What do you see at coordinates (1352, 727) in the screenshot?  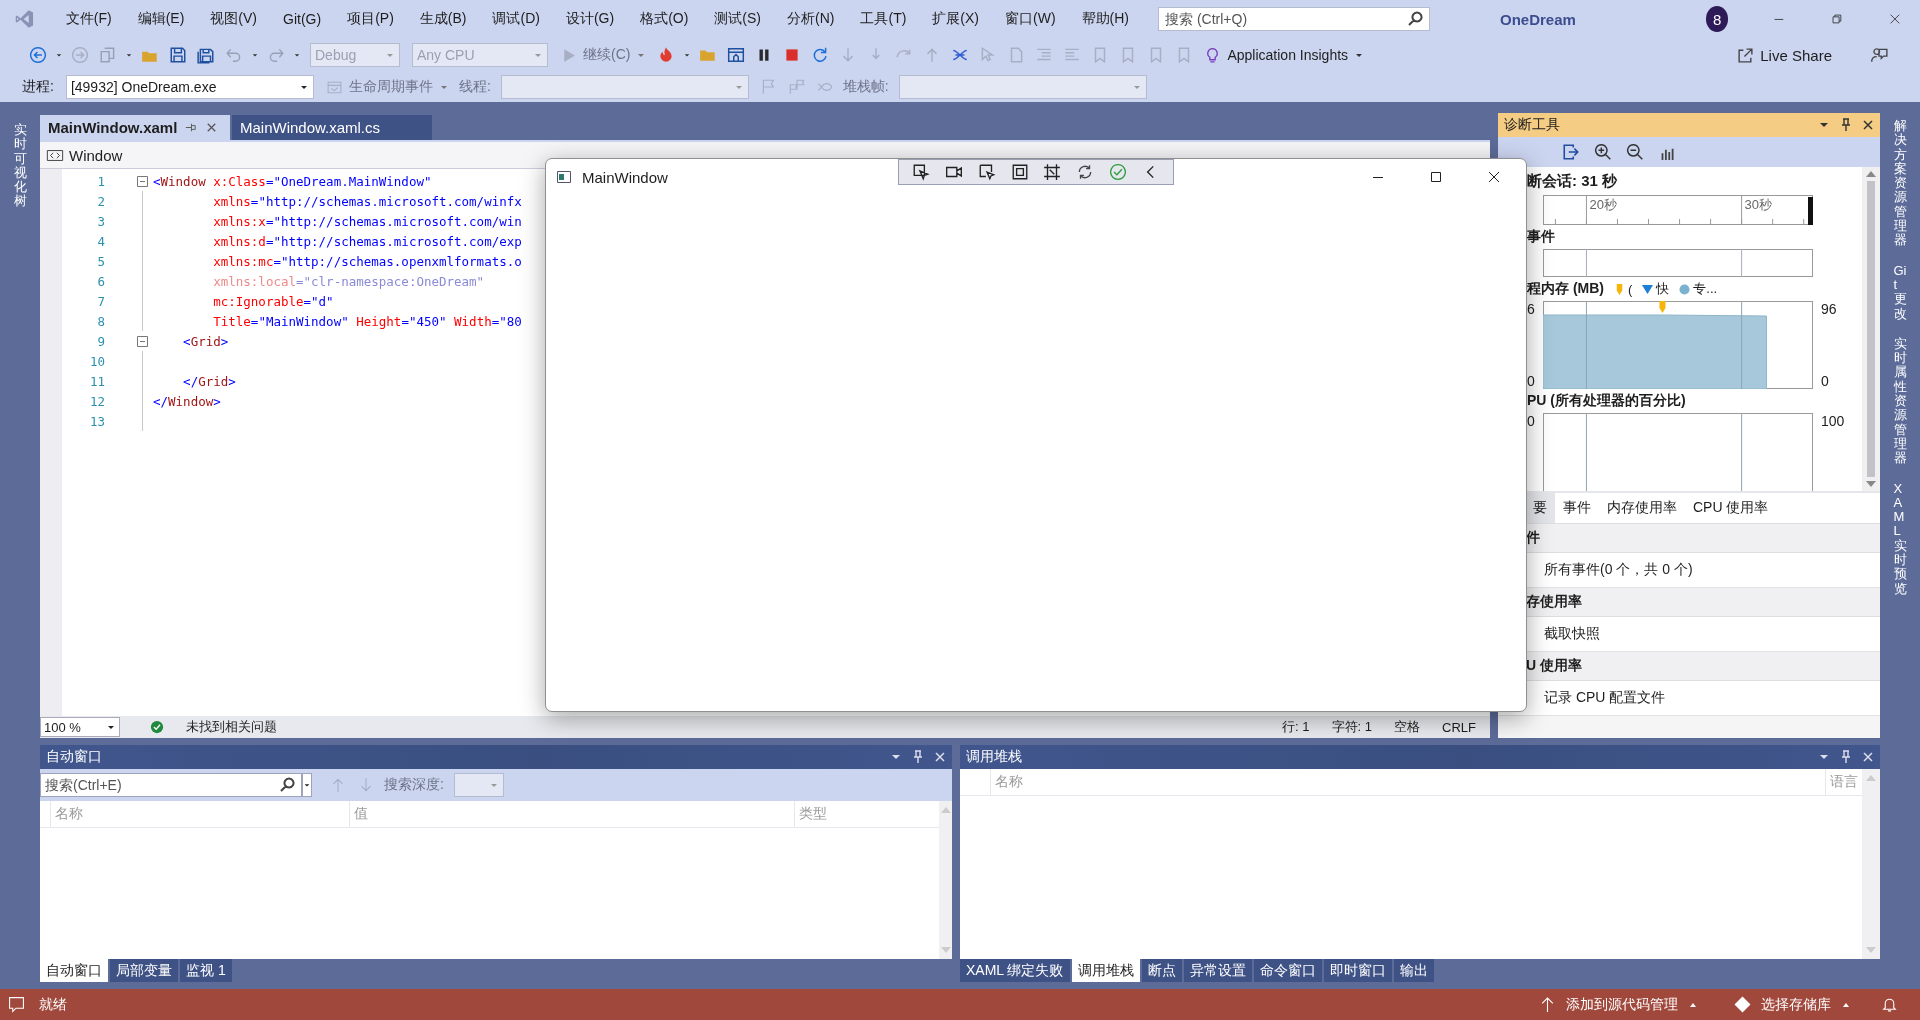 I see `column-indicator: 字符: 1` at bounding box center [1352, 727].